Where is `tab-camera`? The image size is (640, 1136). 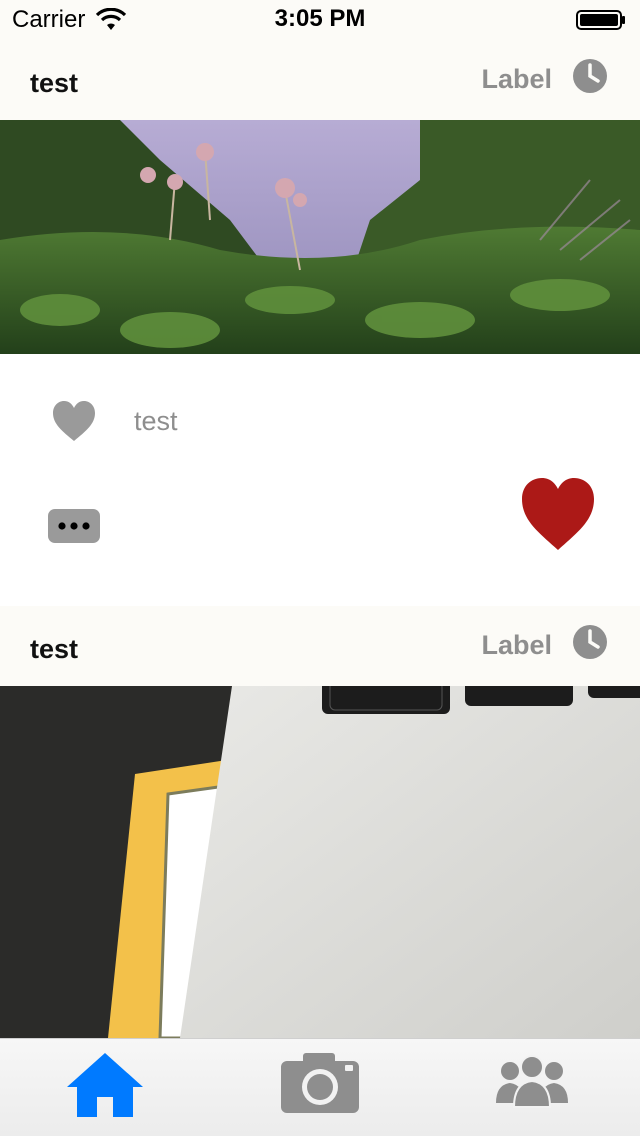 tab-camera is located at coordinates (320, 1089).